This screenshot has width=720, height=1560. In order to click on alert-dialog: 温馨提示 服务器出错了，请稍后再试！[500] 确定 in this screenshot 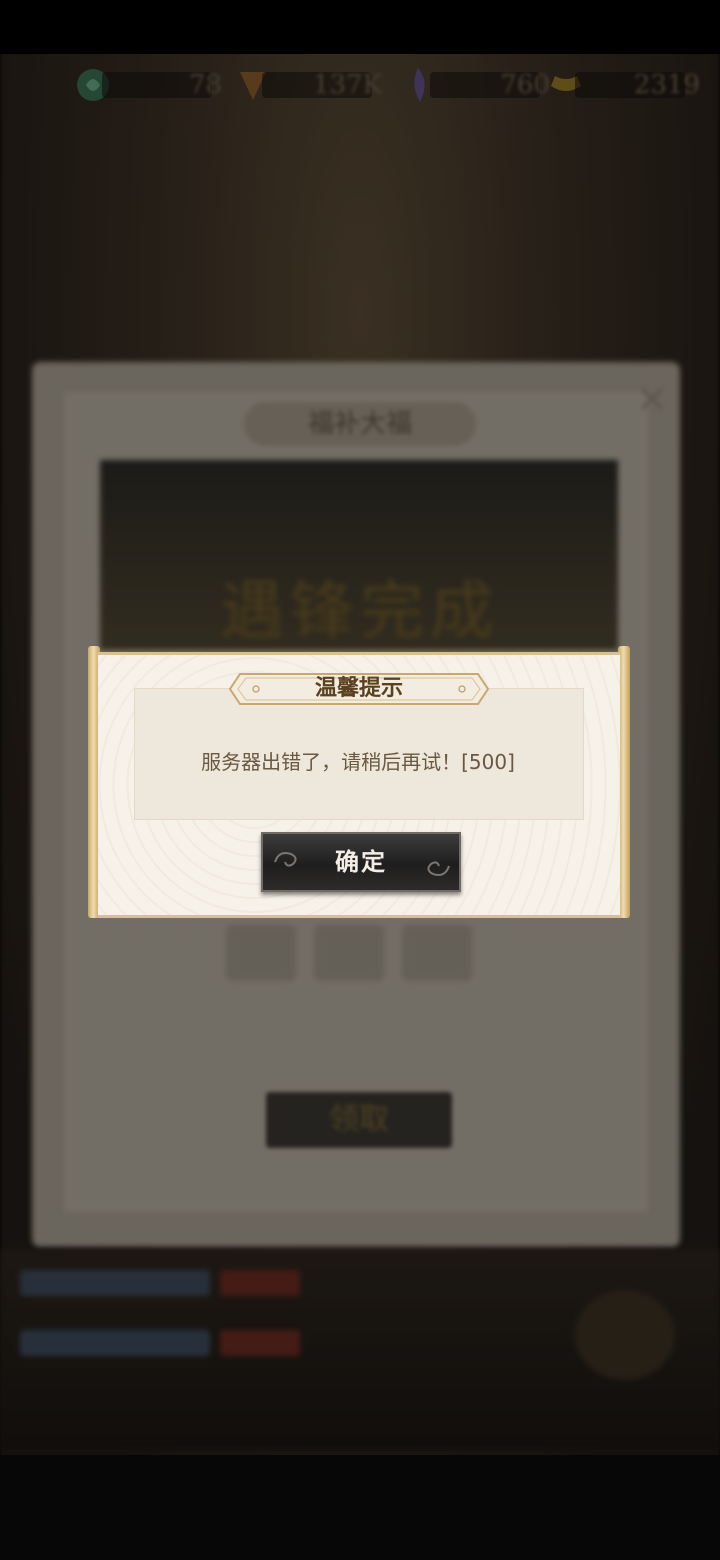, I will do `click(359, 782)`.